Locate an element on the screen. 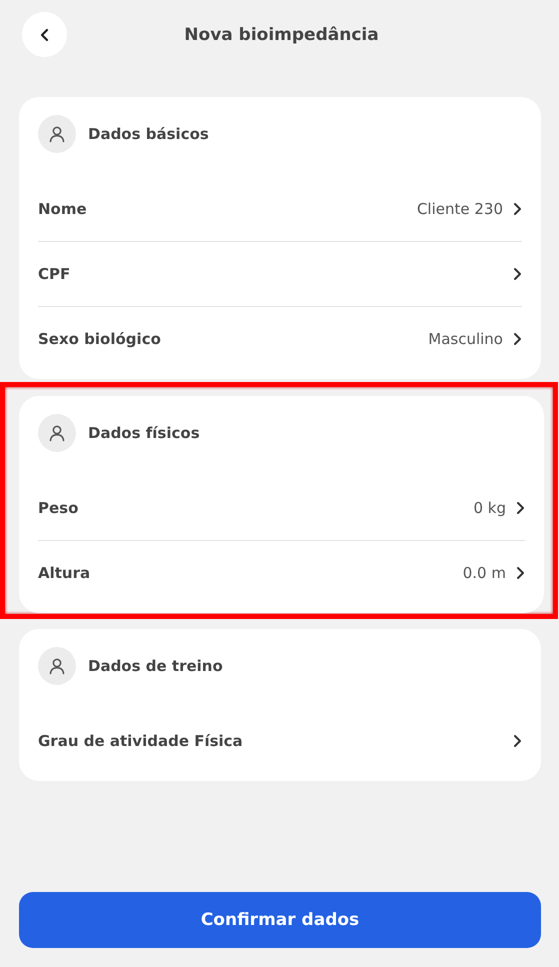 The width and height of the screenshot is (559, 967). confirm-button: Confirmar dados is located at coordinates (280, 920).